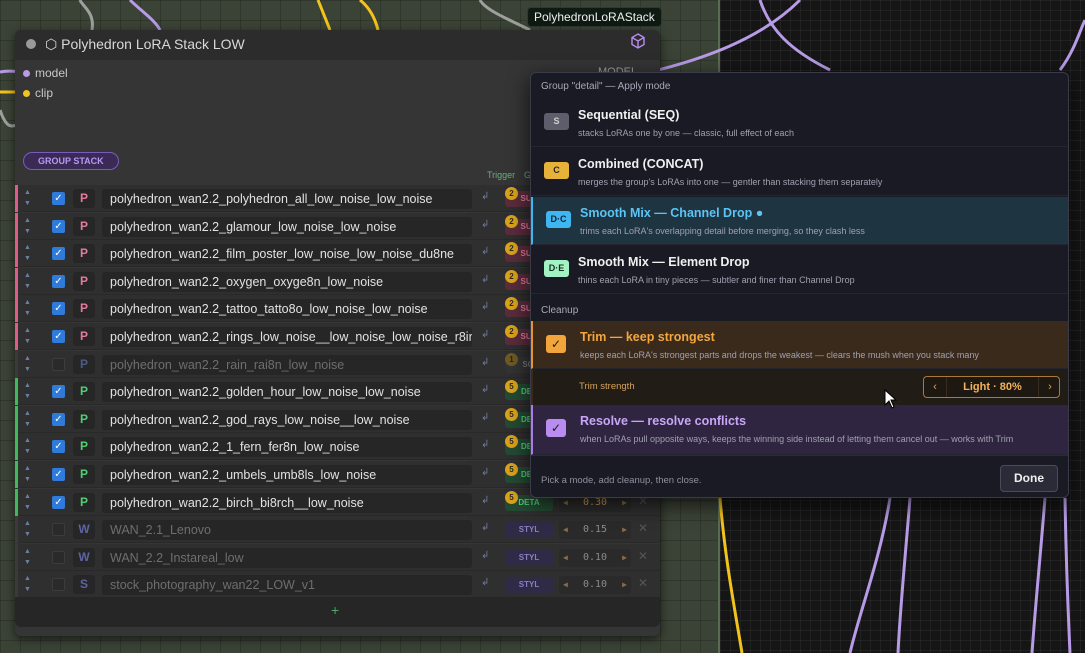 The image size is (1085, 653). I want to click on lora-name-field: stock_photography_wan22_LOW_v1, so click(287, 585).